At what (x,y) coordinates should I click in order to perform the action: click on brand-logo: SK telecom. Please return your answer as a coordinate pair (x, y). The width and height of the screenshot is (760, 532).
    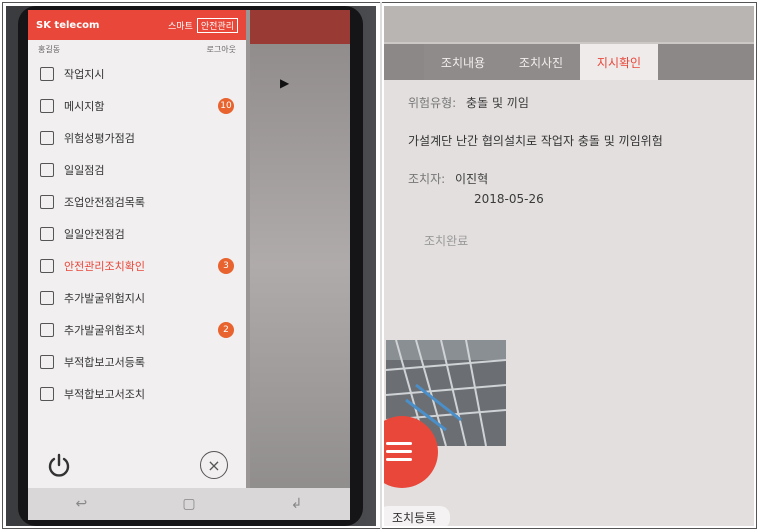
    Looking at the image, I should click on (68, 25).